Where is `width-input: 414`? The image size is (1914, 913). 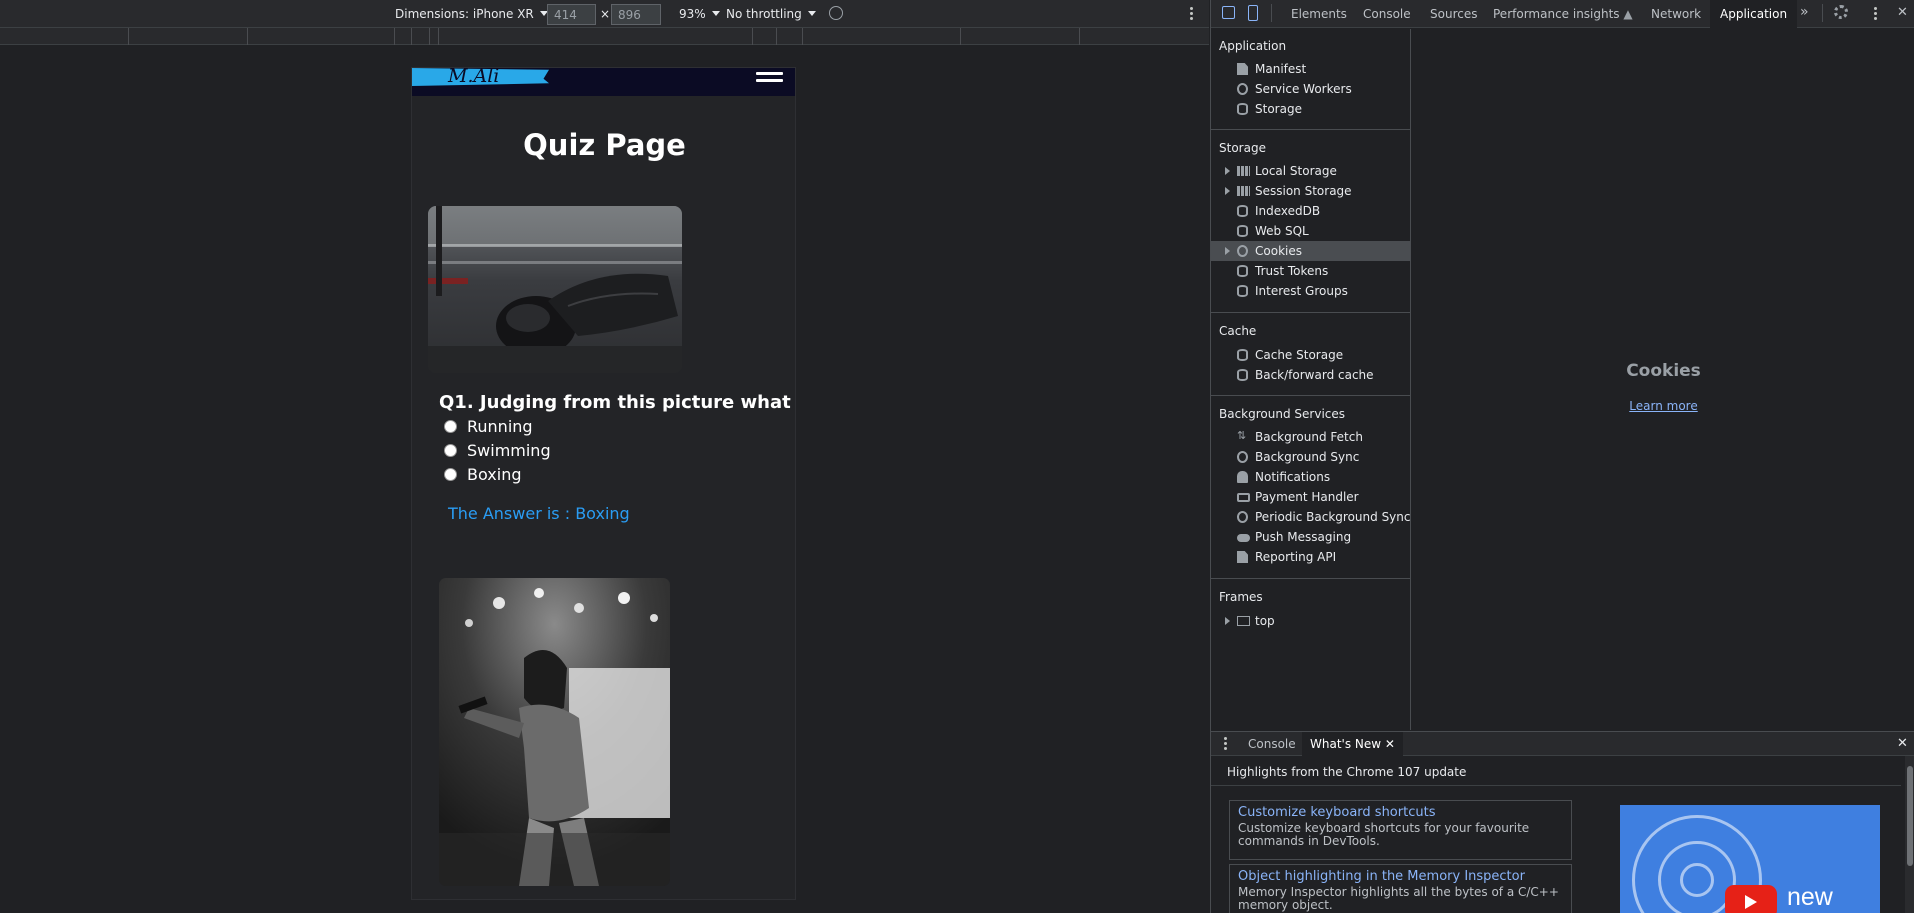
width-input: 414 is located at coordinates (571, 14).